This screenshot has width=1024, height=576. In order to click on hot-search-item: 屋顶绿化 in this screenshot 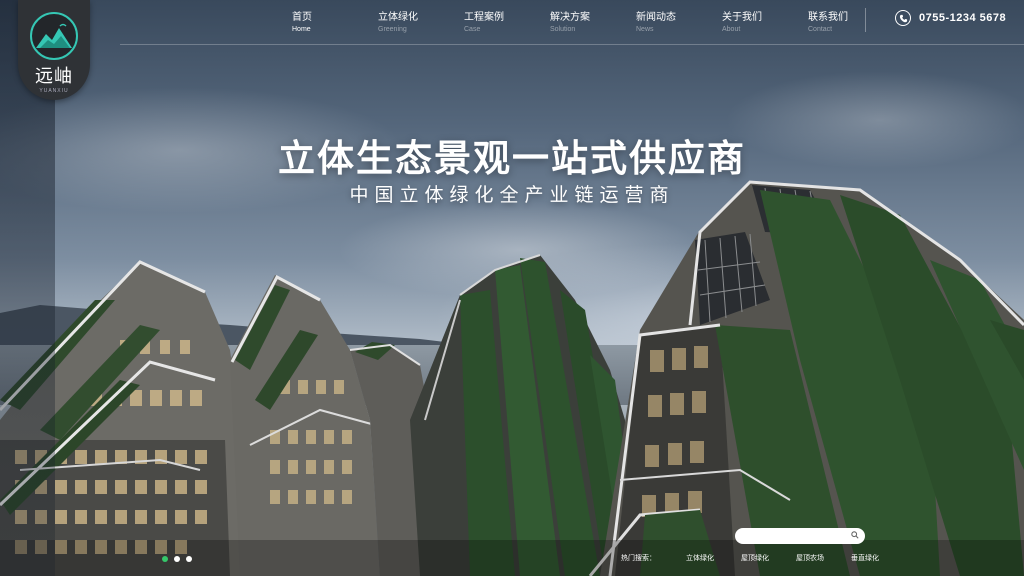, I will do `click(755, 558)`.